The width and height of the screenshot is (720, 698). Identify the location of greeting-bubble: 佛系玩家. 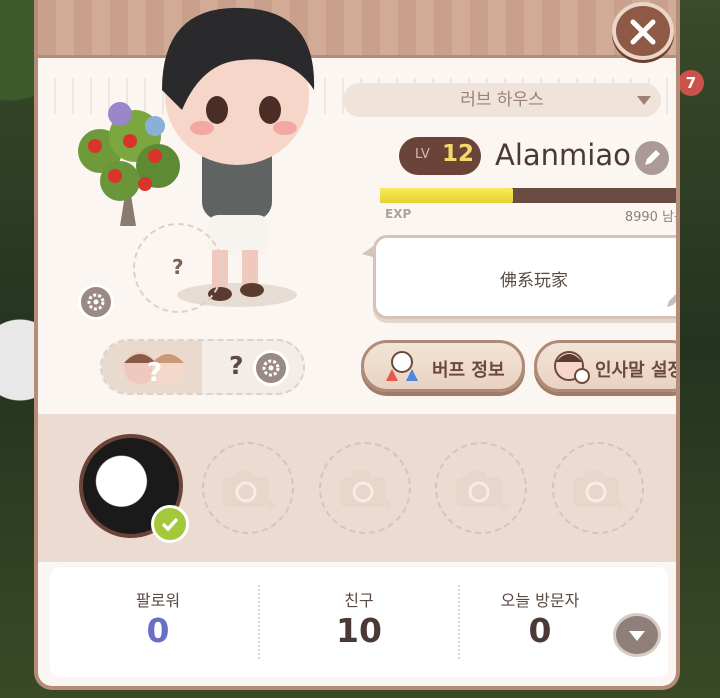
(519, 277).